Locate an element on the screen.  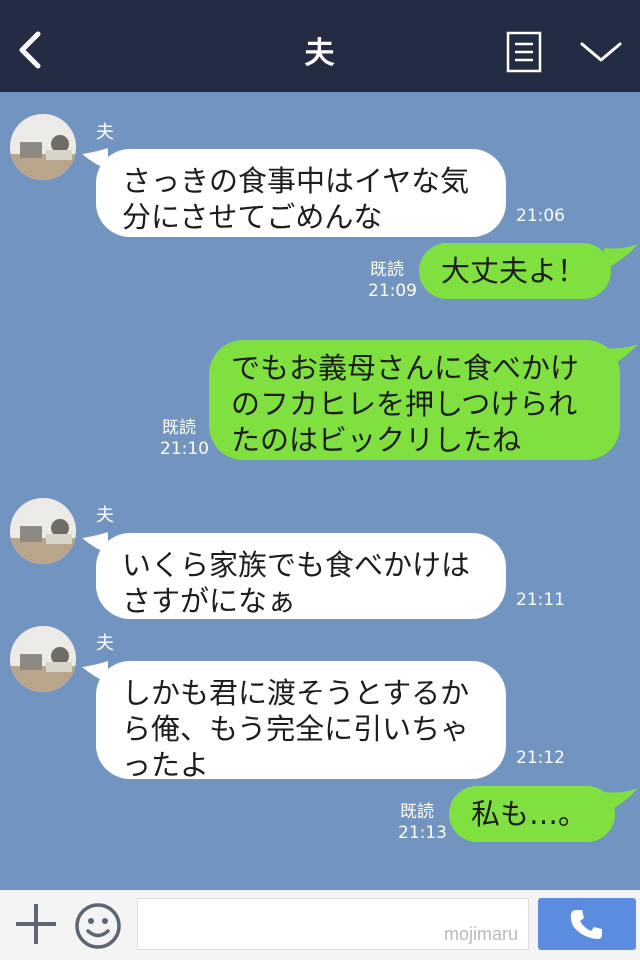
message-text: 私も…。 is located at coordinates (529, 814).